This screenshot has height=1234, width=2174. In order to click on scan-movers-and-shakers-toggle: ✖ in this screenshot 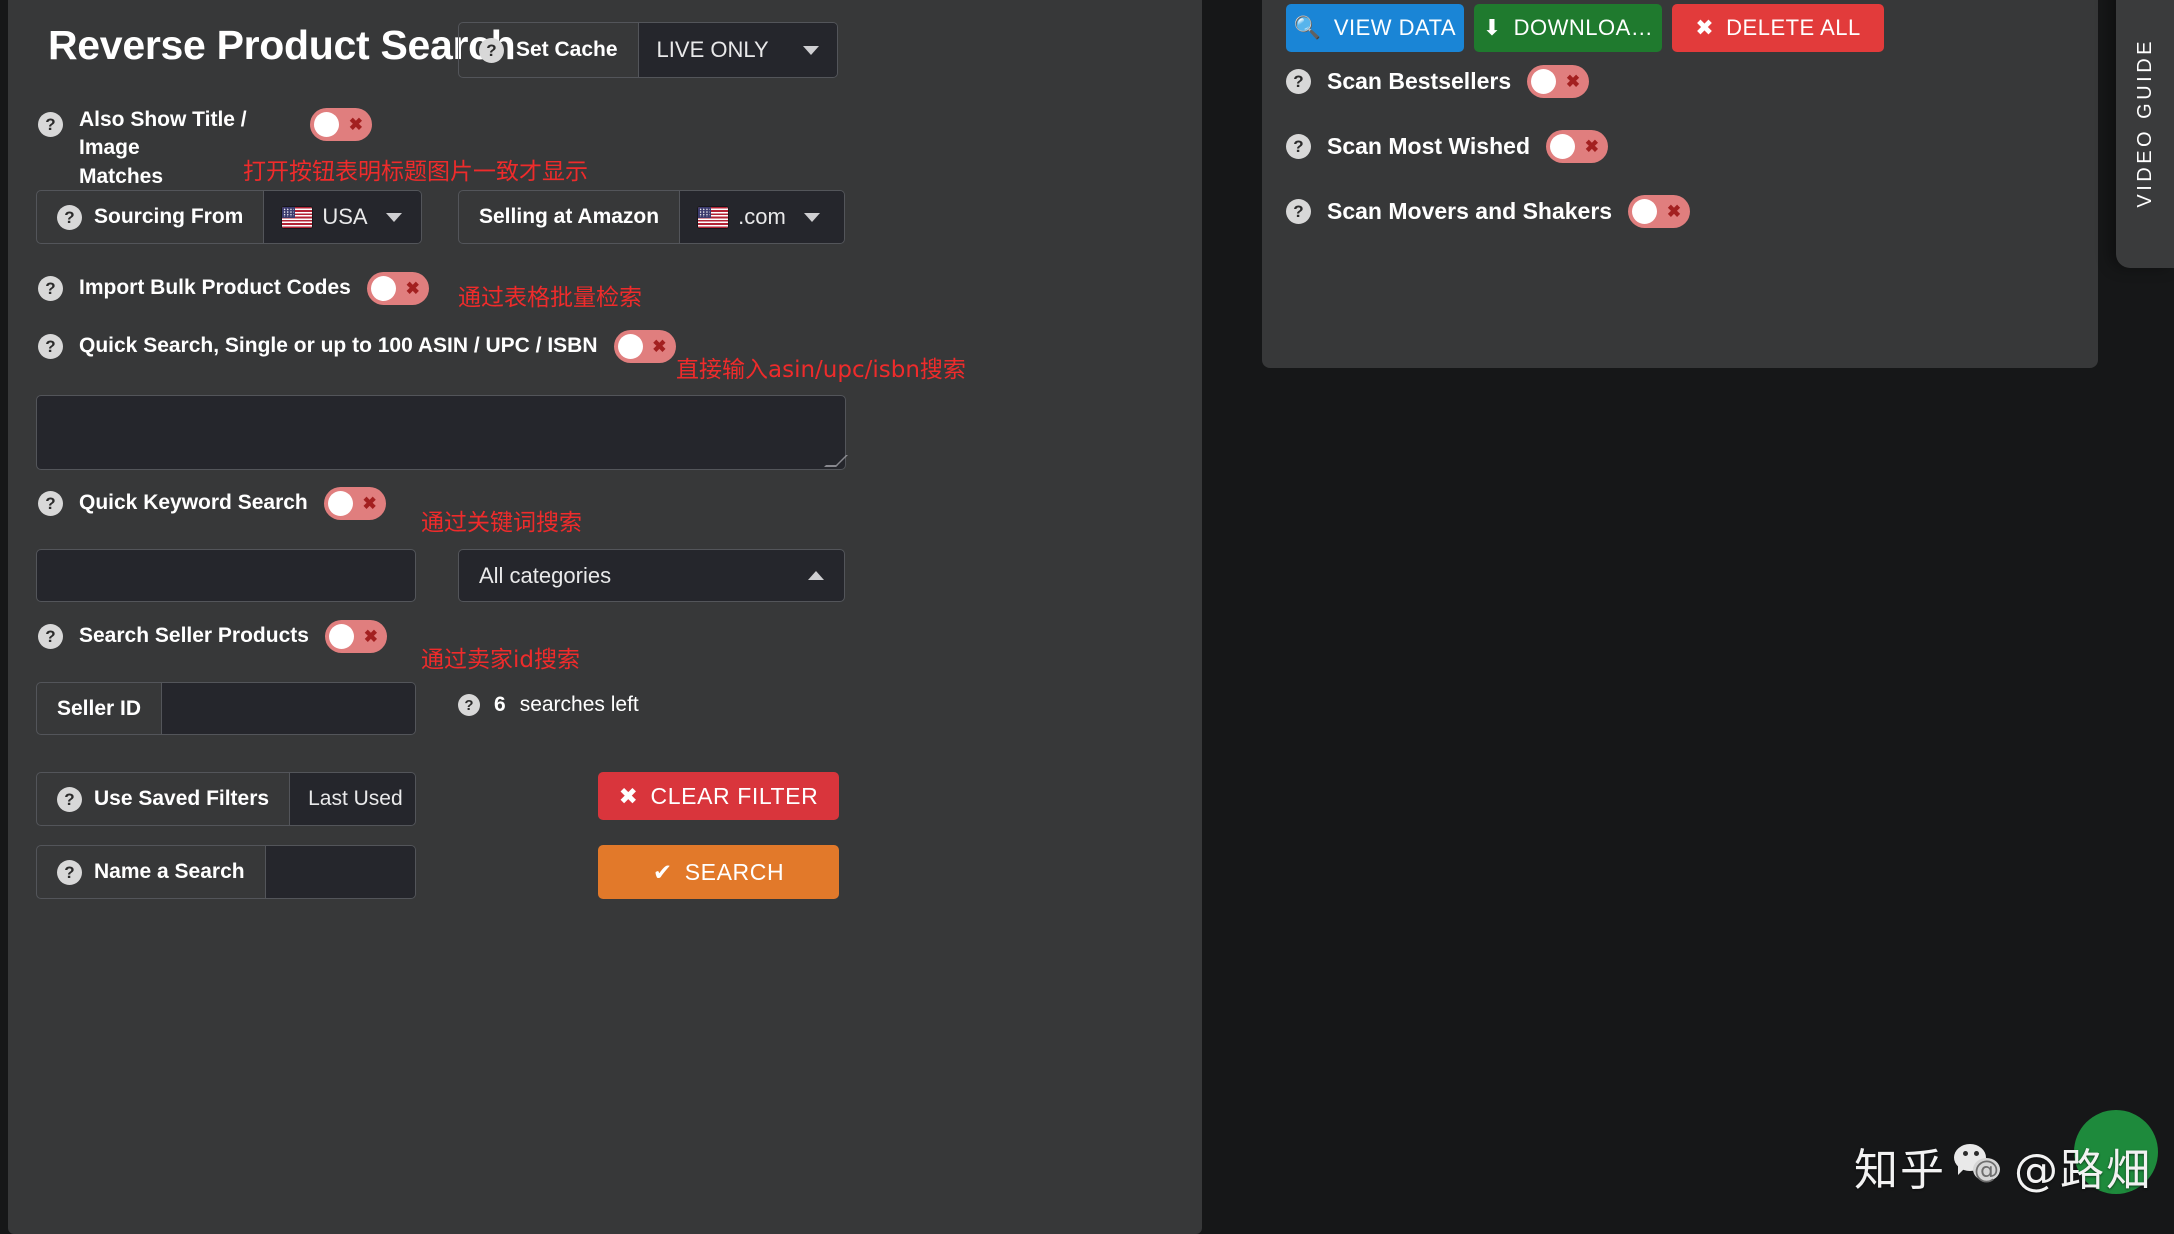, I will do `click(1659, 211)`.